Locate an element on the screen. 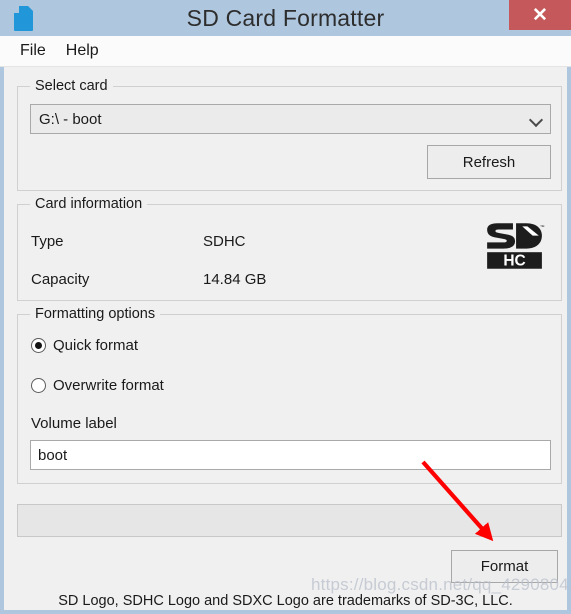 Image resolution: width=571 pixels, height=614 pixels. card-type-label: Type is located at coordinates (47, 241).